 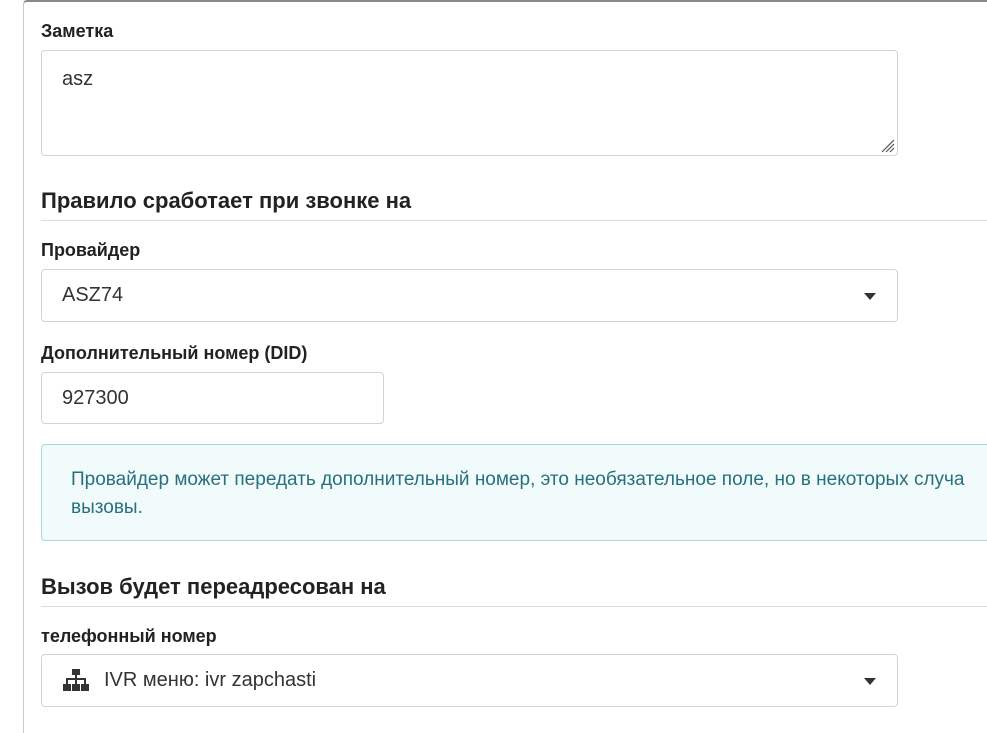 What do you see at coordinates (514, 606) in the screenshot?
I see `forward-section-divider` at bounding box center [514, 606].